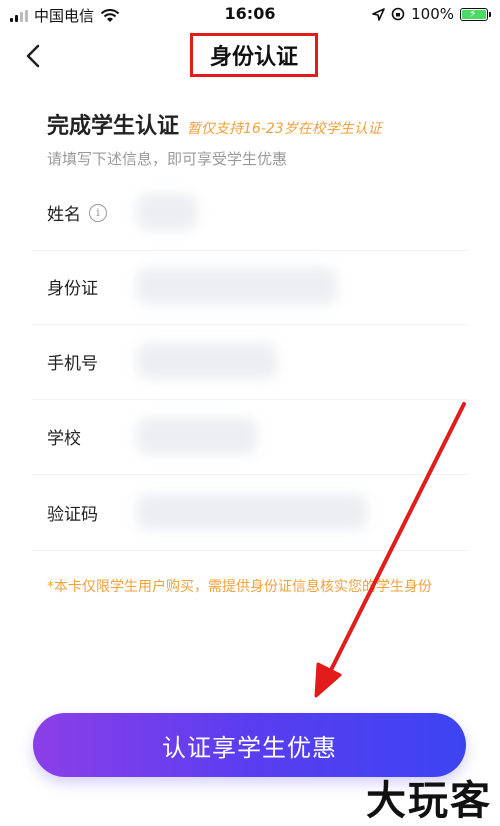 This screenshot has height=826, width=500. What do you see at coordinates (239, 587) in the screenshot?
I see `disclaimer-text: *本卡仅限学生用户购买，需提供身份证信息核实您的学生身份` at bounding box center [239, 587].